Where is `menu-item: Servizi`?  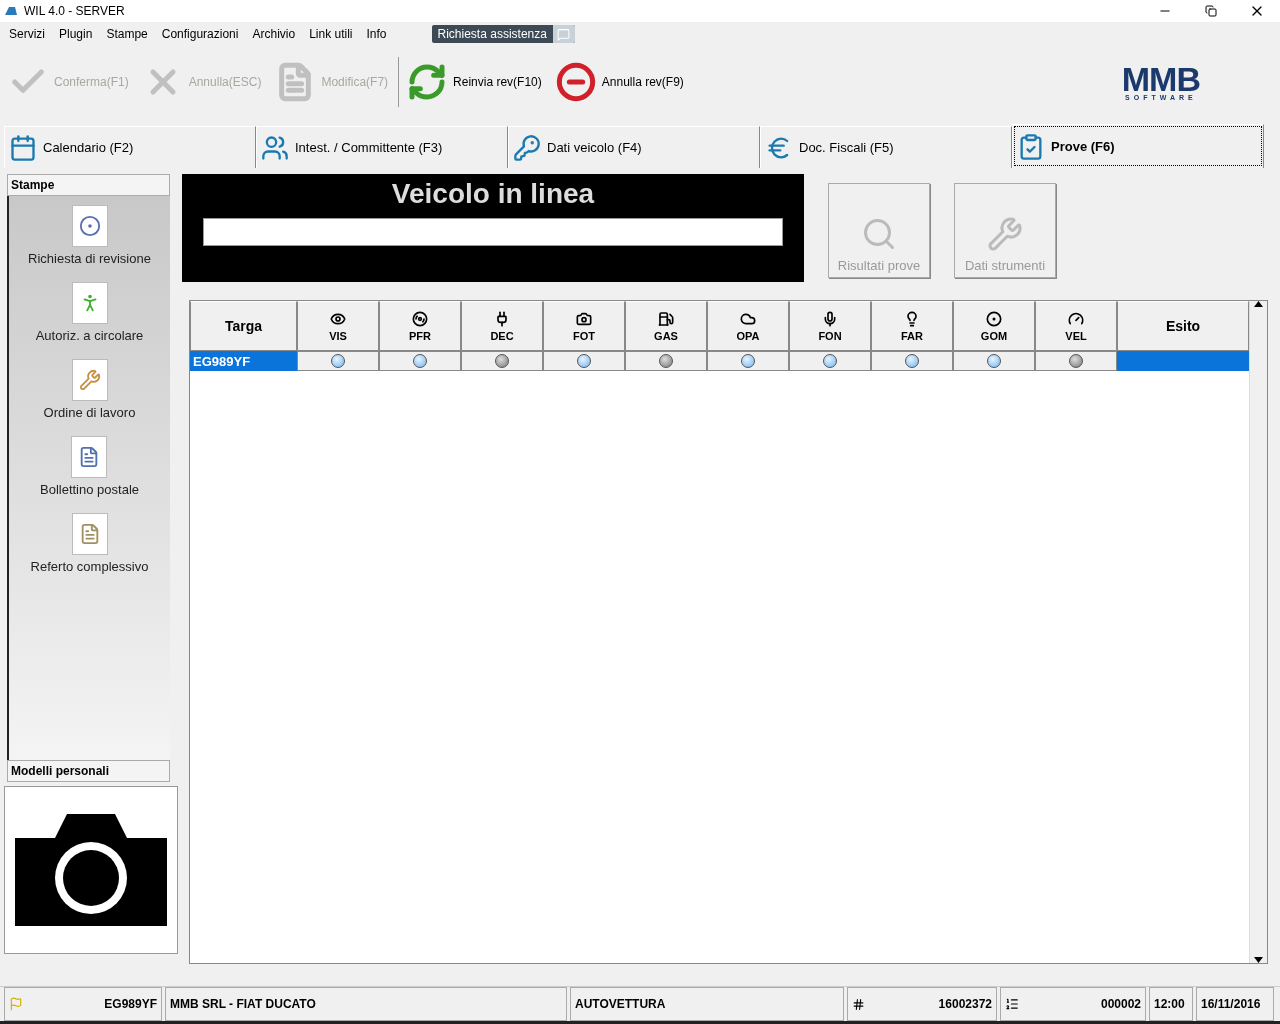
menu-item: Servizi is located at coordinates (27, 34).